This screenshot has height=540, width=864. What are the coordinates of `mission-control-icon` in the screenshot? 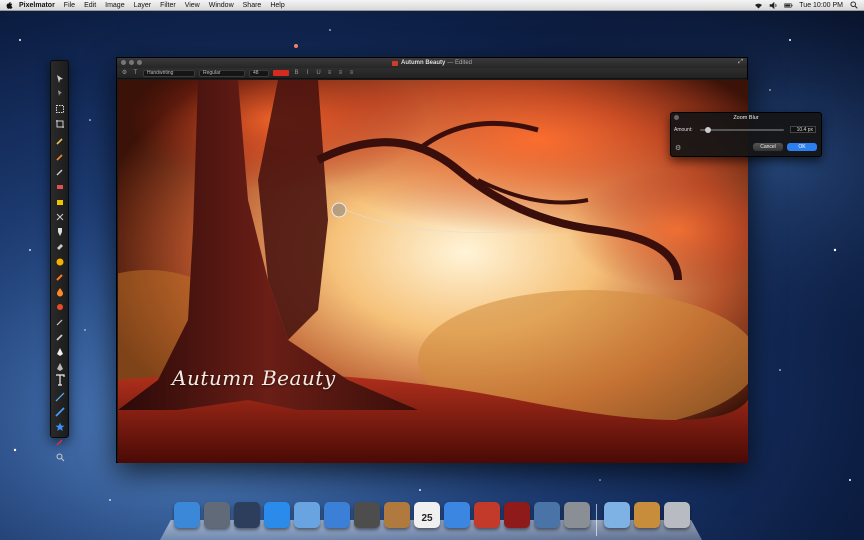 It's located at (247, 515).